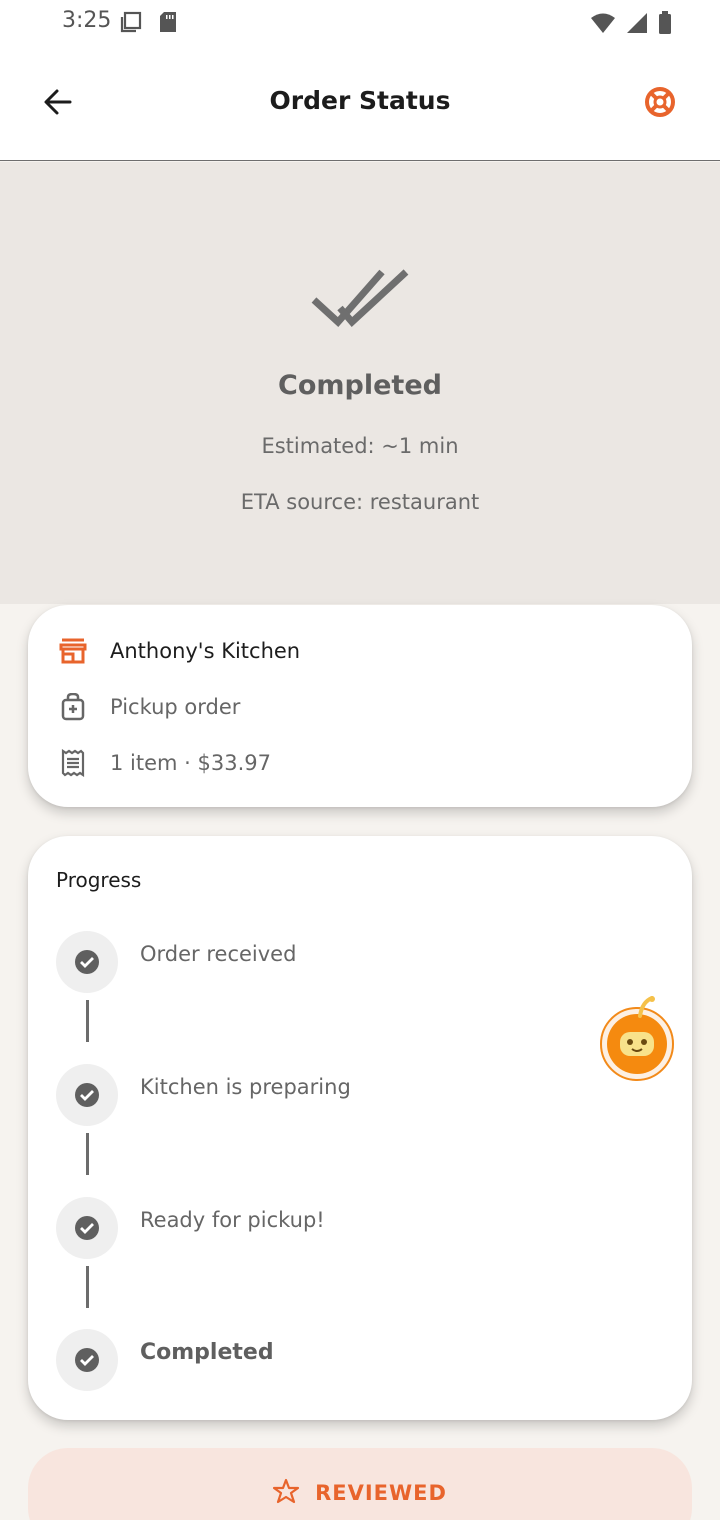 This screenshot has height=1520, width=720. I want to click on assistant-mascot-button, so click(637, 1039).